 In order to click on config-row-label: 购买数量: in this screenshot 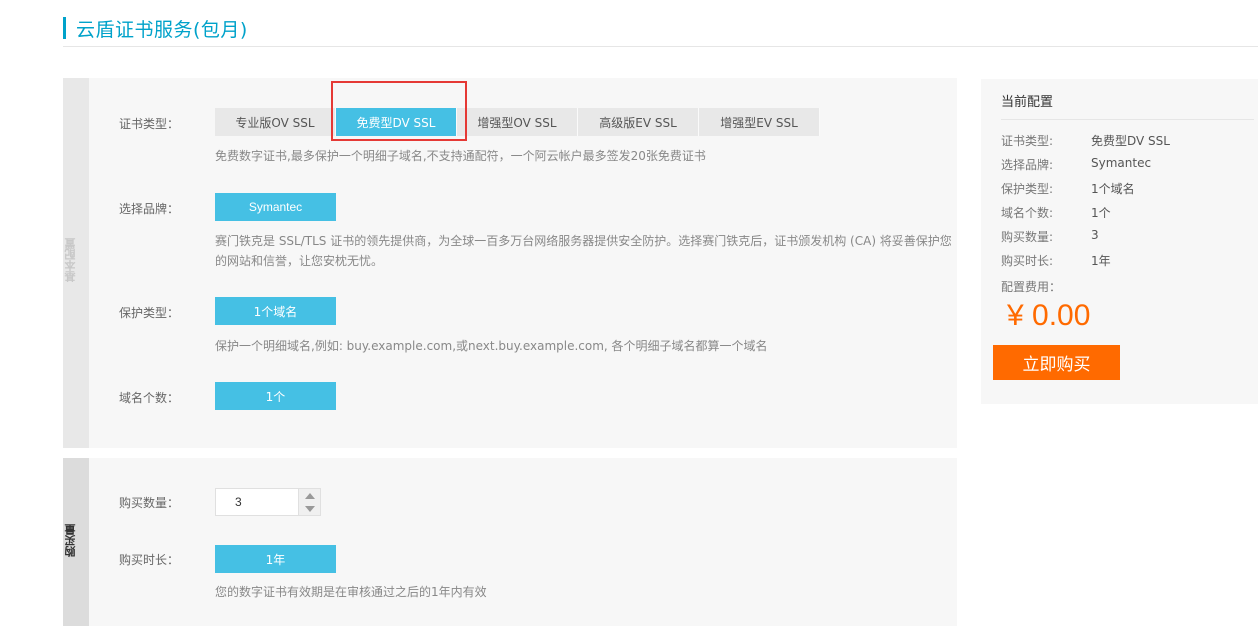, I will do `click(1027, 237)`.